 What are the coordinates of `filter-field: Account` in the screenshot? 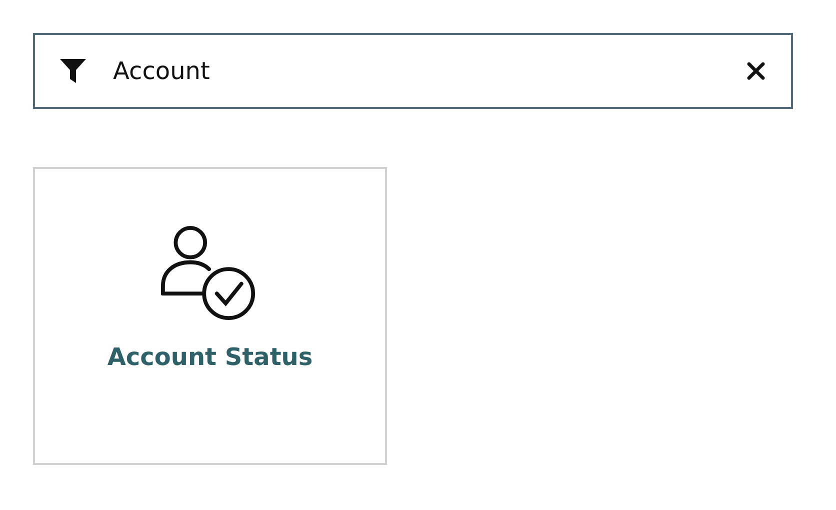 It's located at (413, 71).